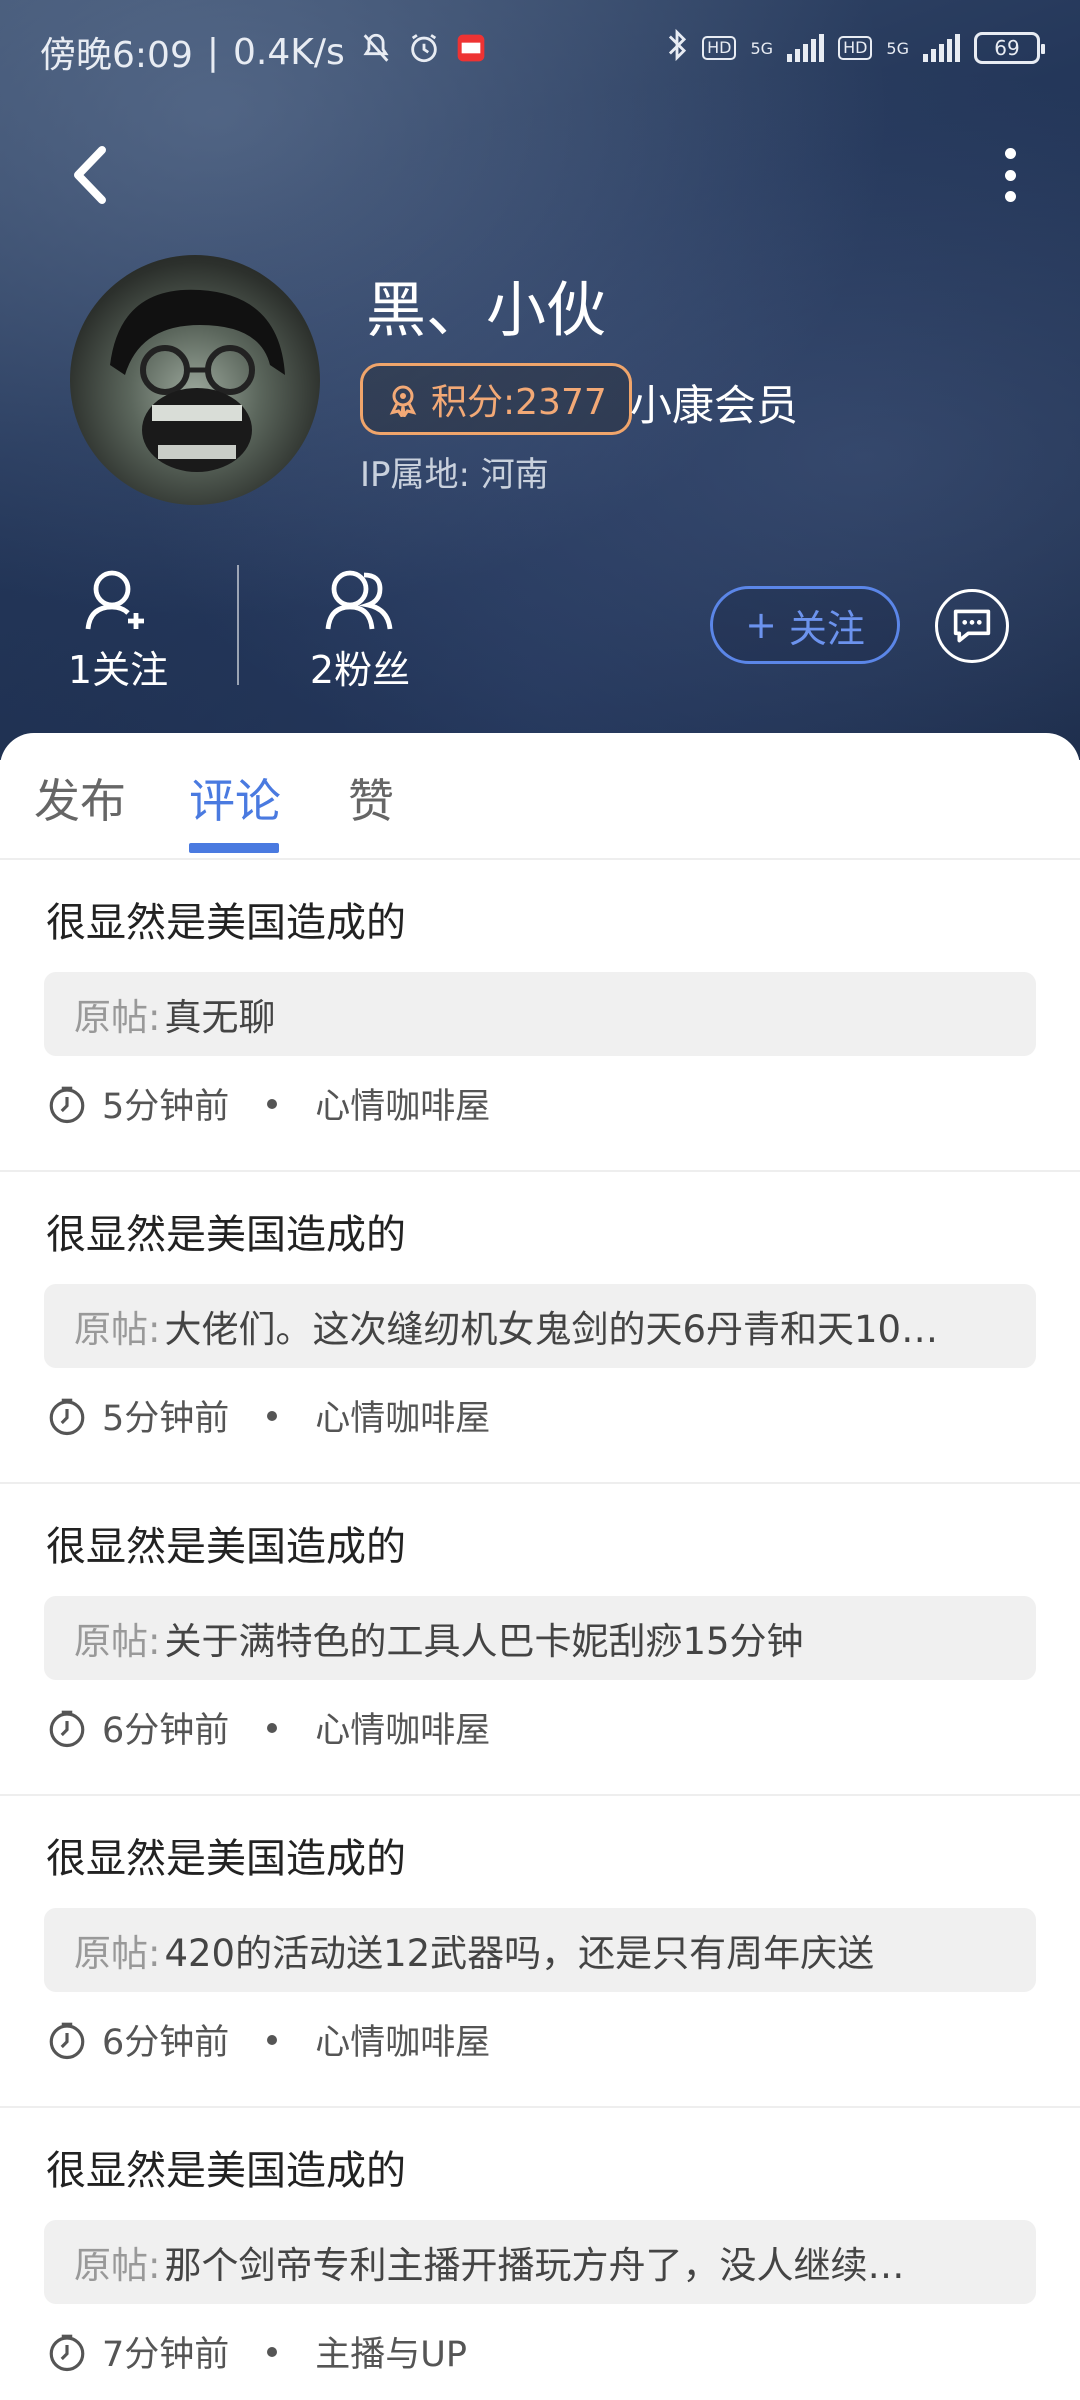 Image resolution: width=1080 pixels, height=2400 pixels. Describe the element at coordinates (519, 402) in the screenshot. I see `points-label: 积分:2377` at that location.